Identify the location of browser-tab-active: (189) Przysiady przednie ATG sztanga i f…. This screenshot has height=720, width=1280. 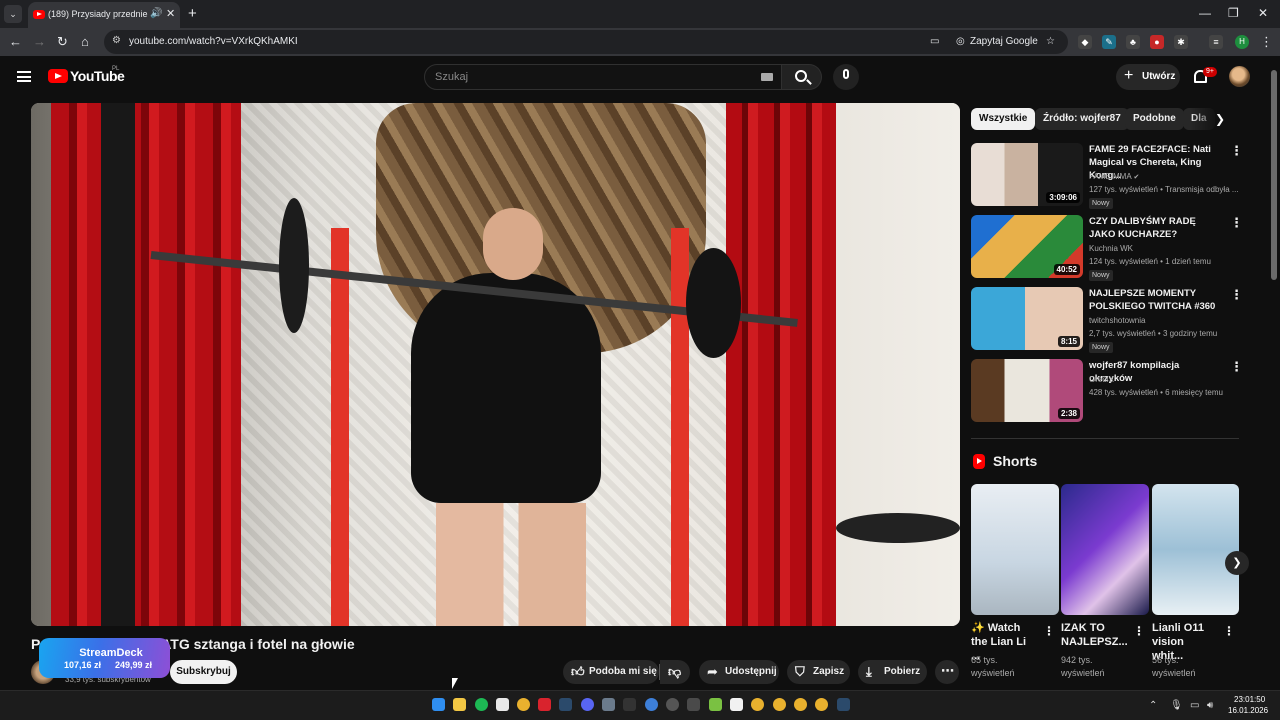
(104, 15).